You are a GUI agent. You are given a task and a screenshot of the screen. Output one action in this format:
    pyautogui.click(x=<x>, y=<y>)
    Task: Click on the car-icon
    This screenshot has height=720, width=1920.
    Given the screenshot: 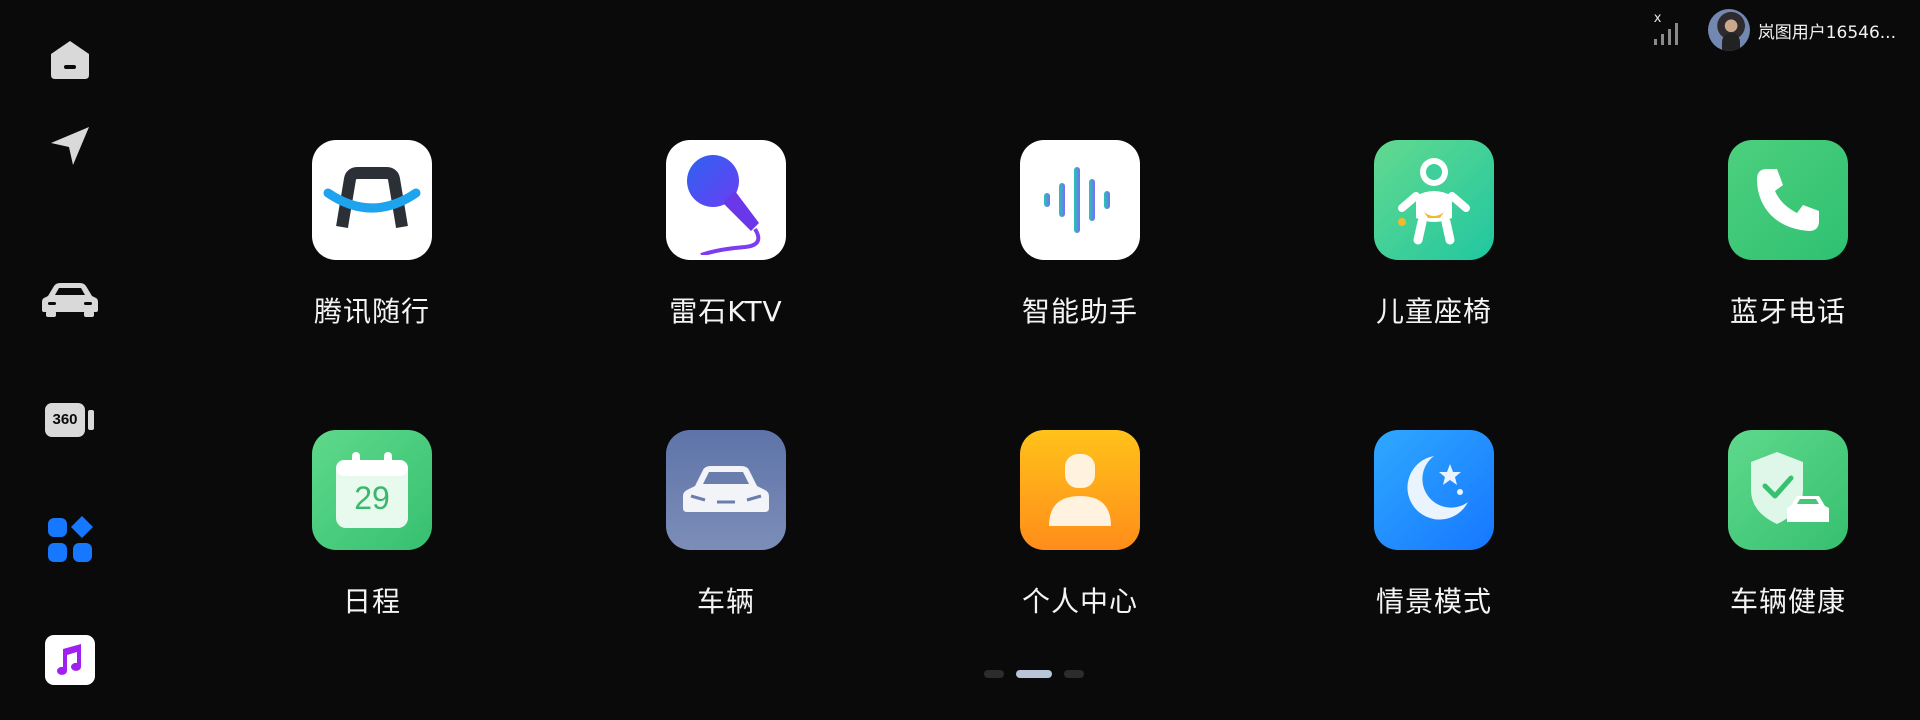 What is the action you would take?
    pyautogui.click(x=70, y=298)
    